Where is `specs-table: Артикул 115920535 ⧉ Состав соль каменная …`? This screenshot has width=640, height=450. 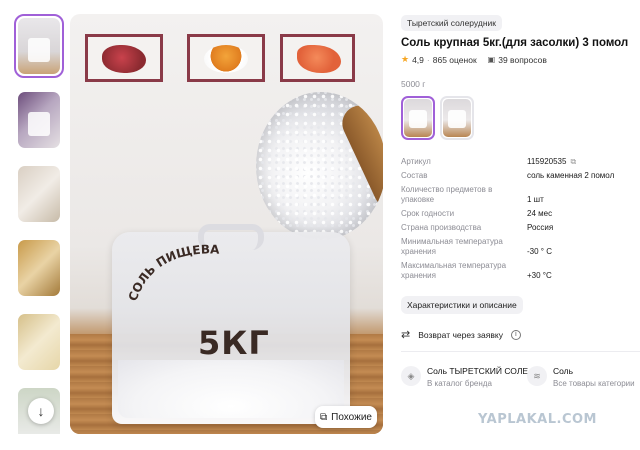 specs-table: Артикул 115920535 ⧉ Состав соль каменная … is located at coordinates (517, 221).